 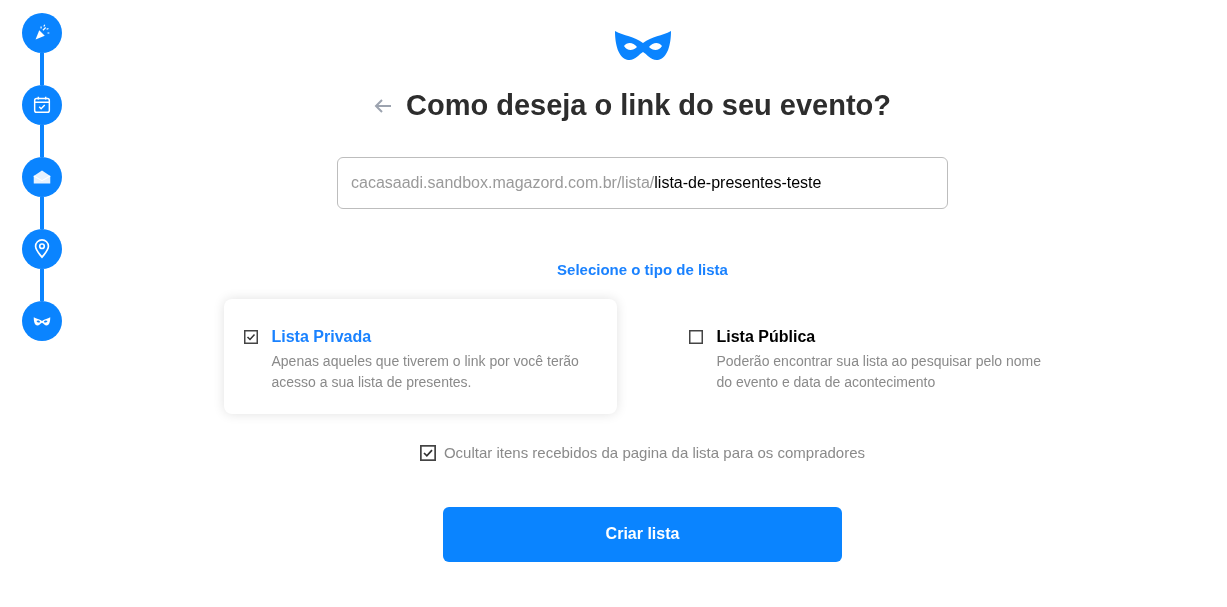 What do you see at coordinates (42, 105) in the screenshot?
I see `calendar-icon` at bounding box center [42, 105].